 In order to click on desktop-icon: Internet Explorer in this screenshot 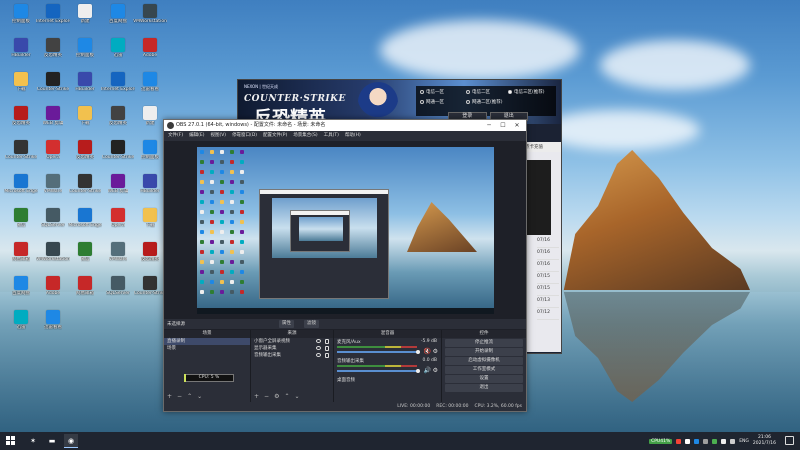, I will do `click(118, 89)`.